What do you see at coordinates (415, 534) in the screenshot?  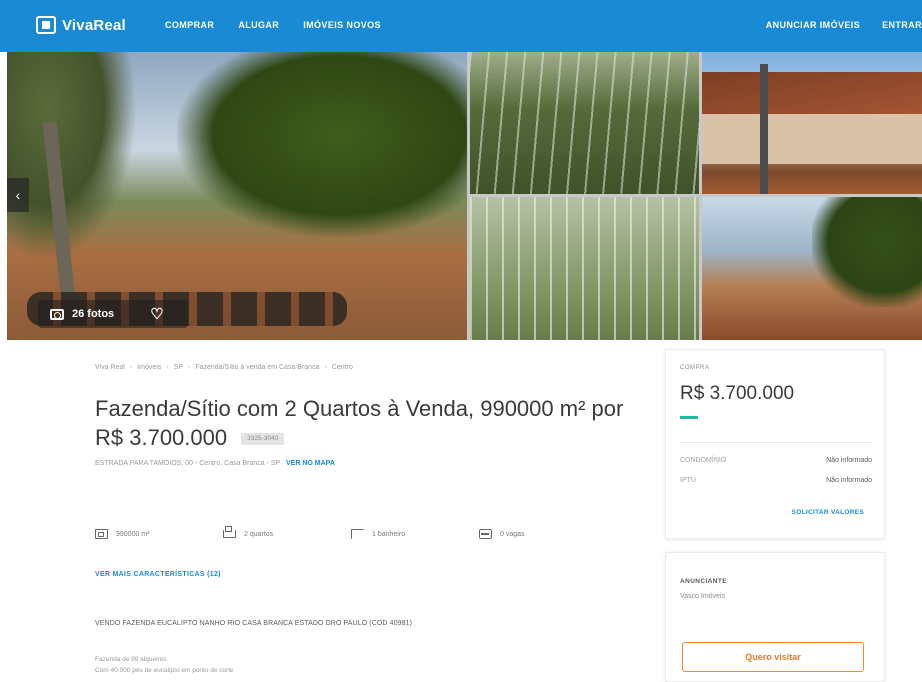 I see `amenity-bathrooms: 1 banheiro` at bounding box center [415, 534].